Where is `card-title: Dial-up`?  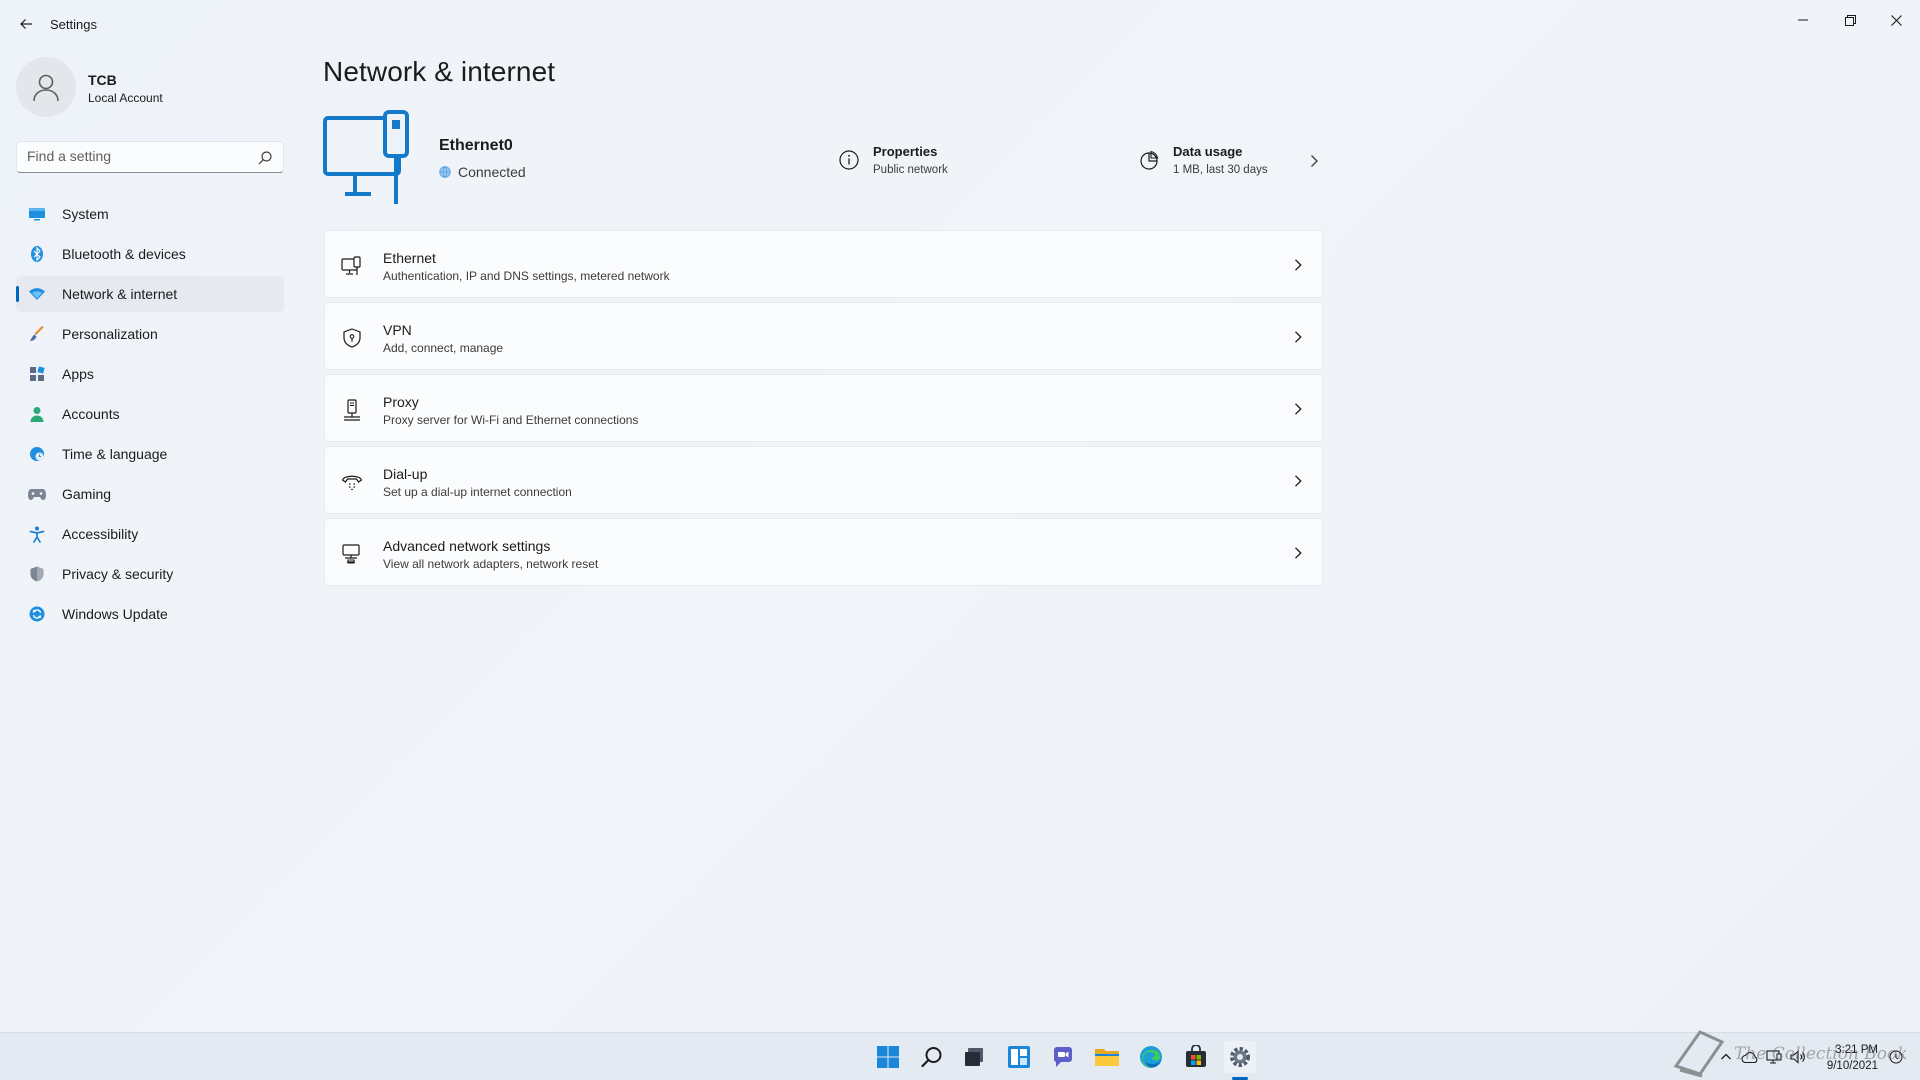
card-title: Dial-up is located at coordinates (405, 474).